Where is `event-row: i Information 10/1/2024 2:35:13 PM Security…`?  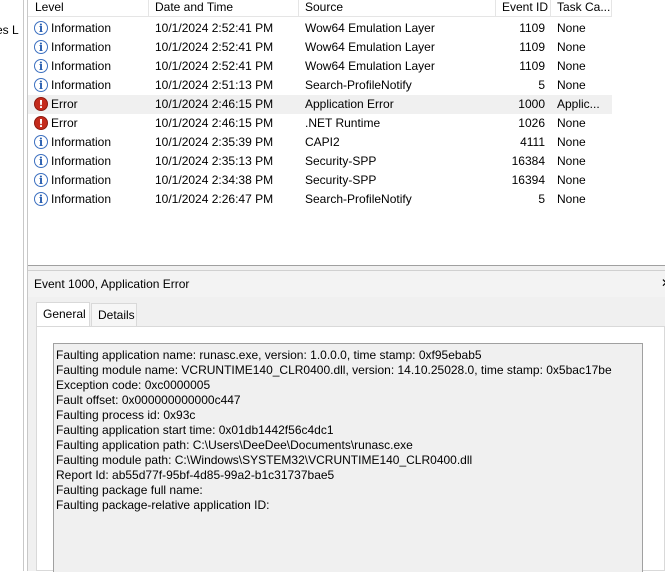 event-row: i Information 10/1/2024 2:35:13 PM Security… is located at coordinates (320, 161).